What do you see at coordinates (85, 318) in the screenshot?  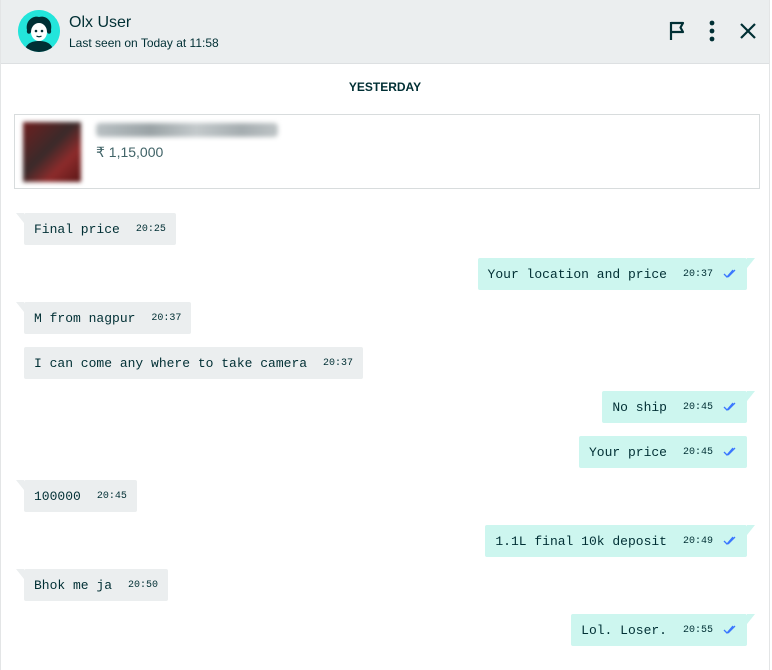 I see `message-text: M from nagpur` at bounding box center [85, 318].